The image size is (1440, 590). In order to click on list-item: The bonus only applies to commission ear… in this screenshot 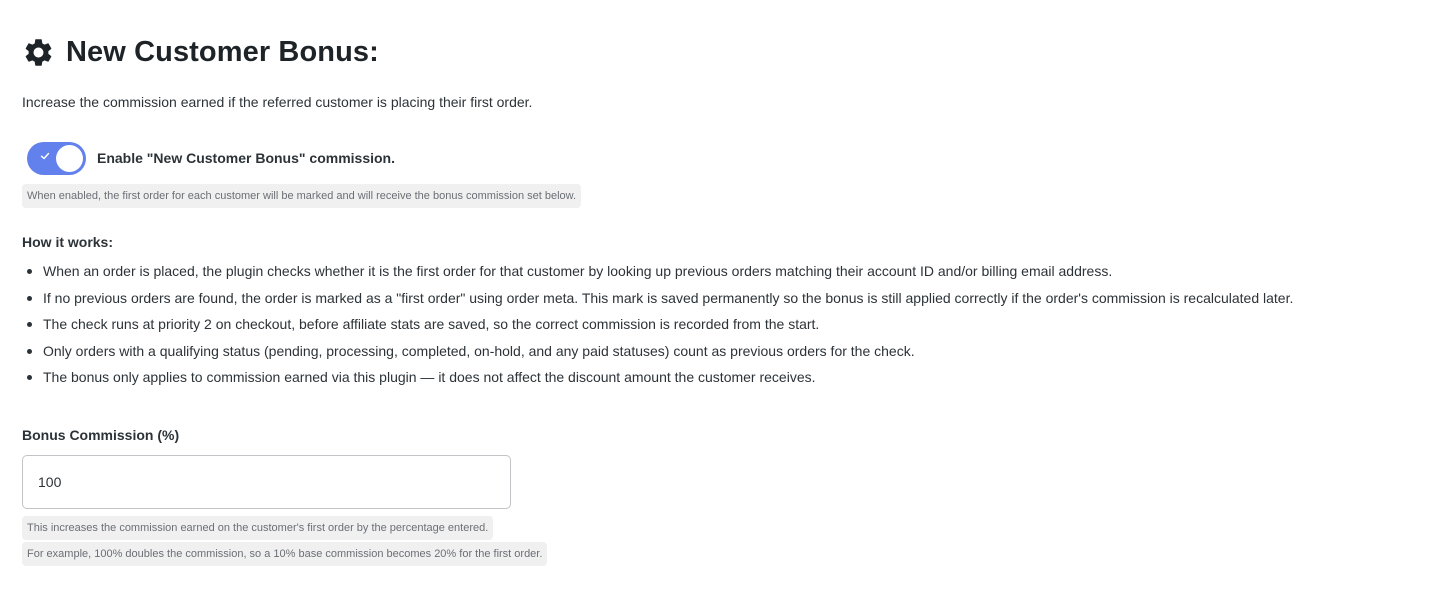, I will do `click(657, 377)`.